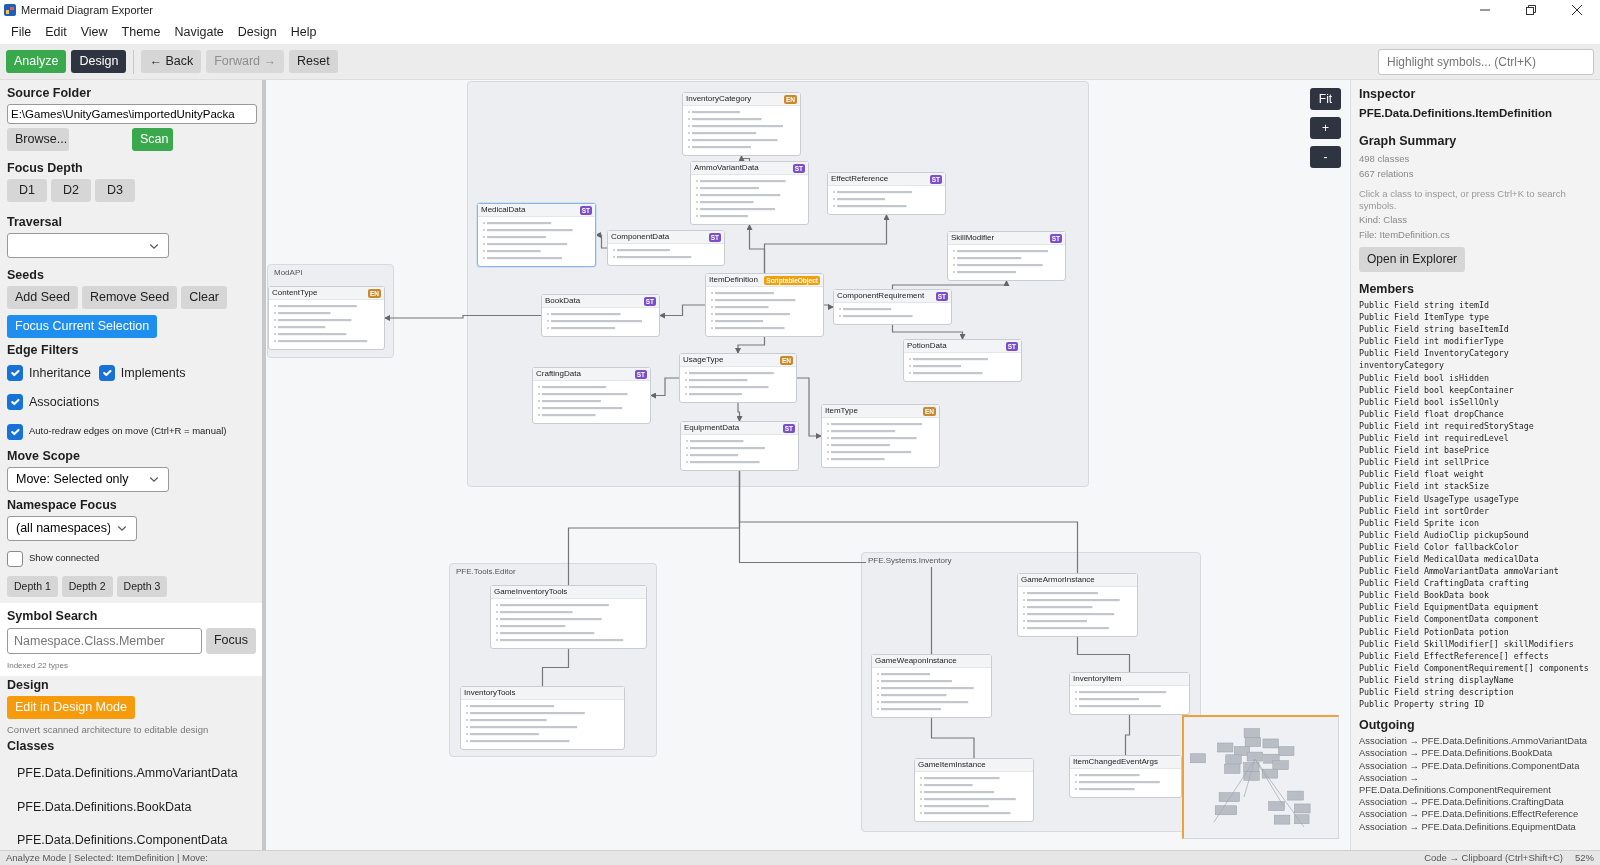  What do you see at coordinates (1474, 741) in the screenshot?
I see `relation-text: Association → PFE.Data.Definitions.AmmoVariantData` at bounding box center [1474, 741].